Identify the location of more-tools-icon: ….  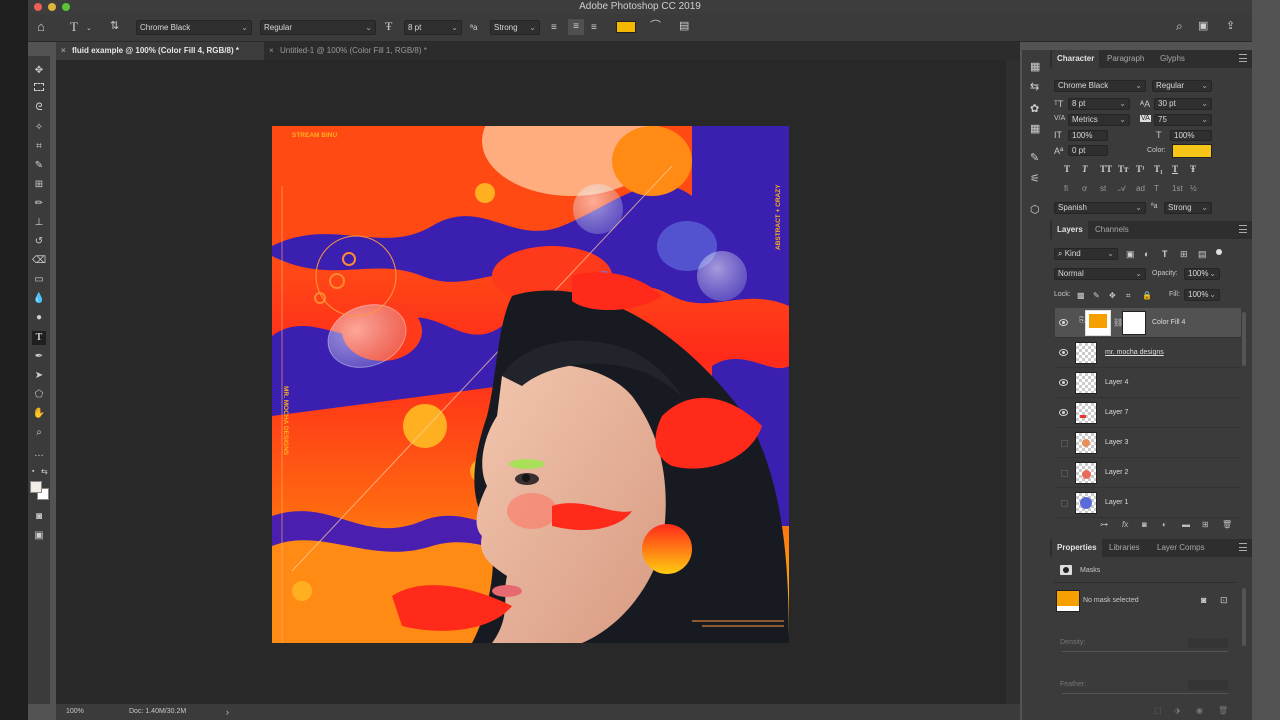
(39, 454).